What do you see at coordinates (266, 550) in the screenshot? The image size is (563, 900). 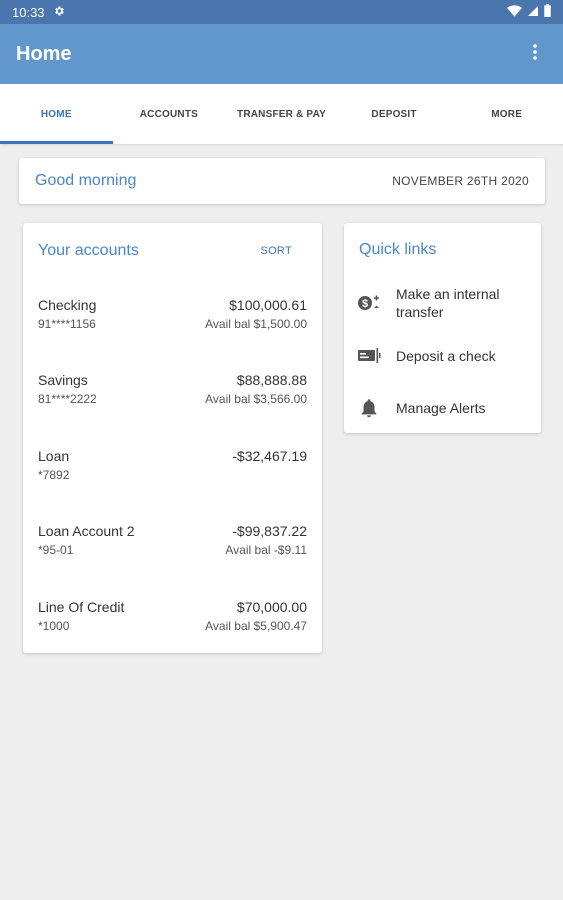 I see `account-available-balance: Avail bal -$9.11` at bounding box center [266, 550].